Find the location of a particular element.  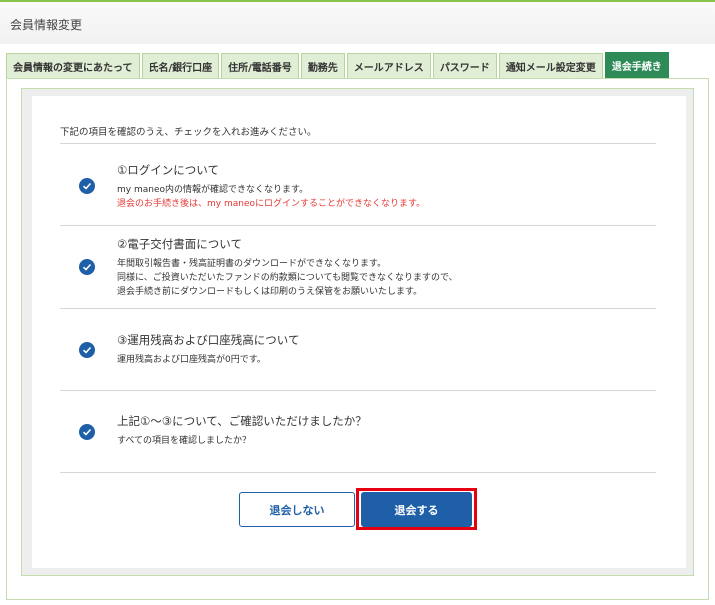

section-text: すべての項目を確認しましたか？ is located at coordinates (184, 441).